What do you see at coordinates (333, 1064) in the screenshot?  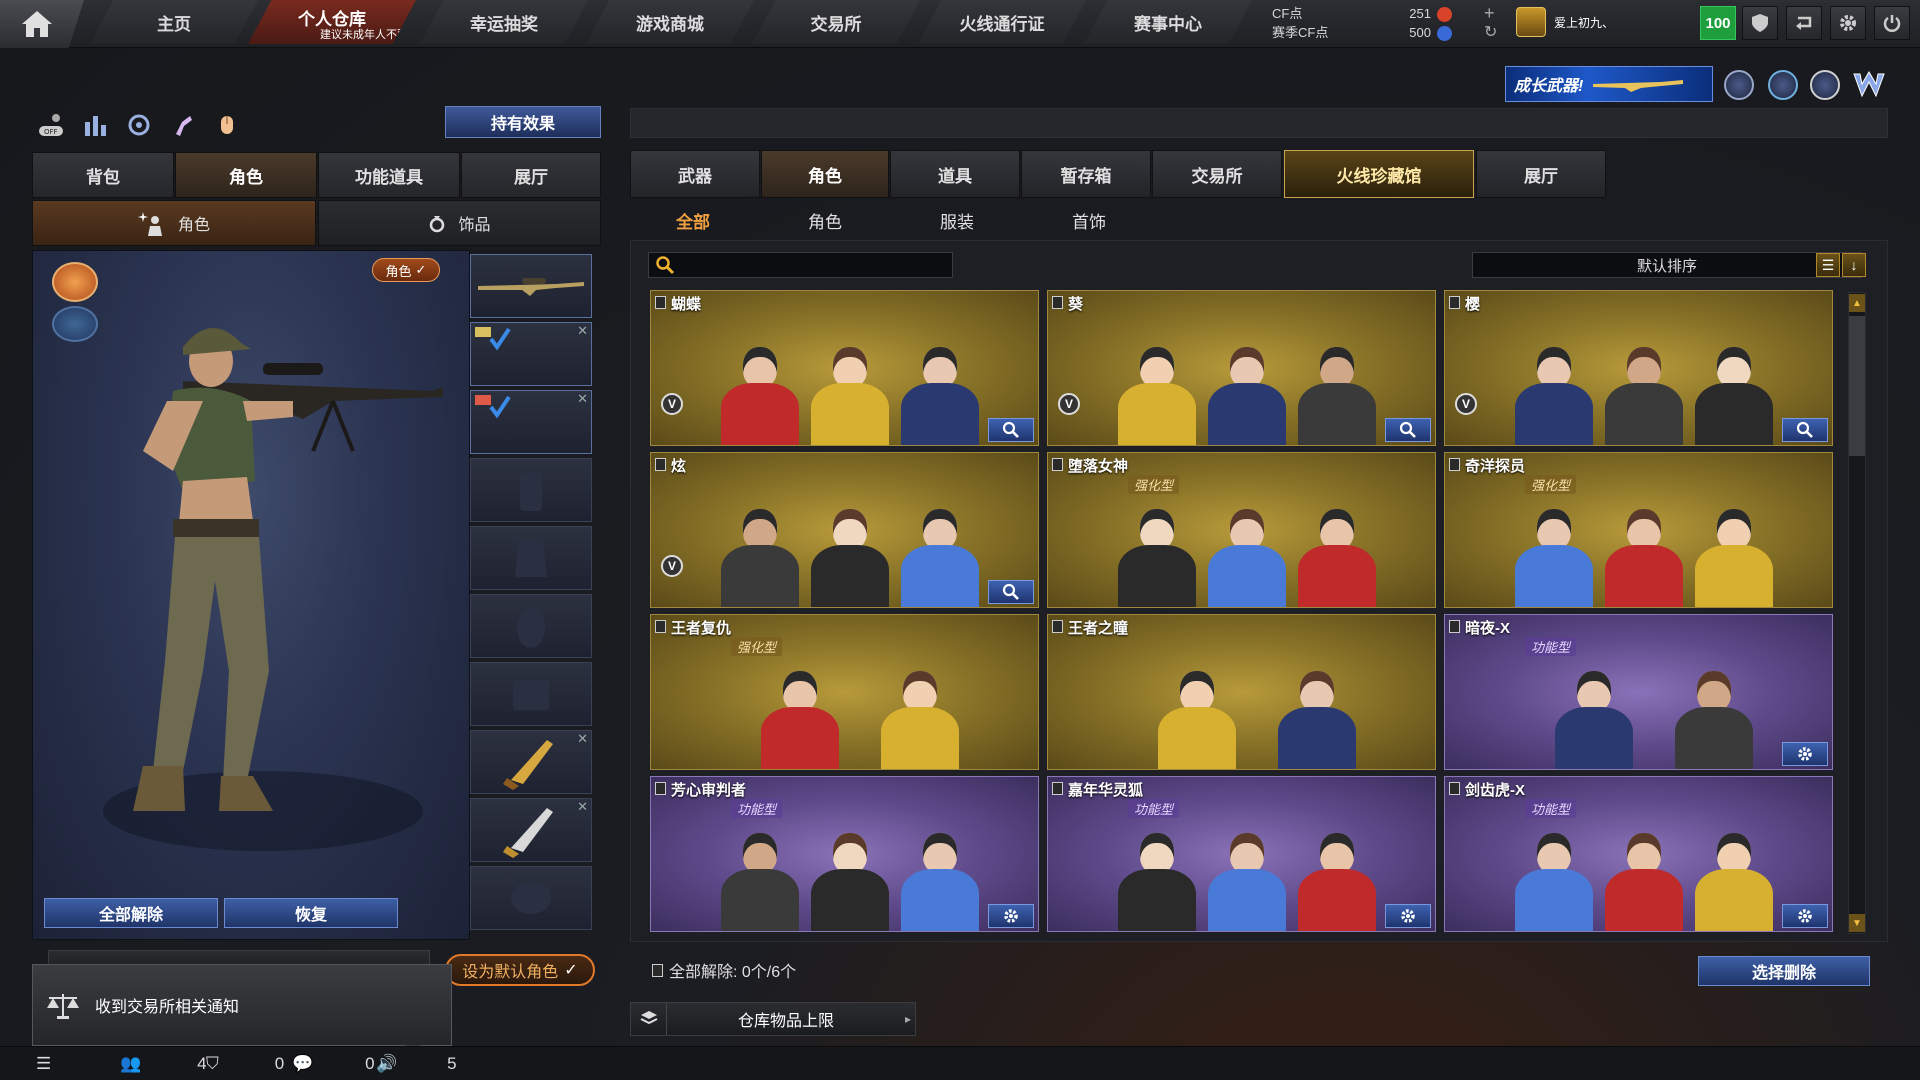 I see `chat-counter: 💬 0` at bounding box center [333, 1064].